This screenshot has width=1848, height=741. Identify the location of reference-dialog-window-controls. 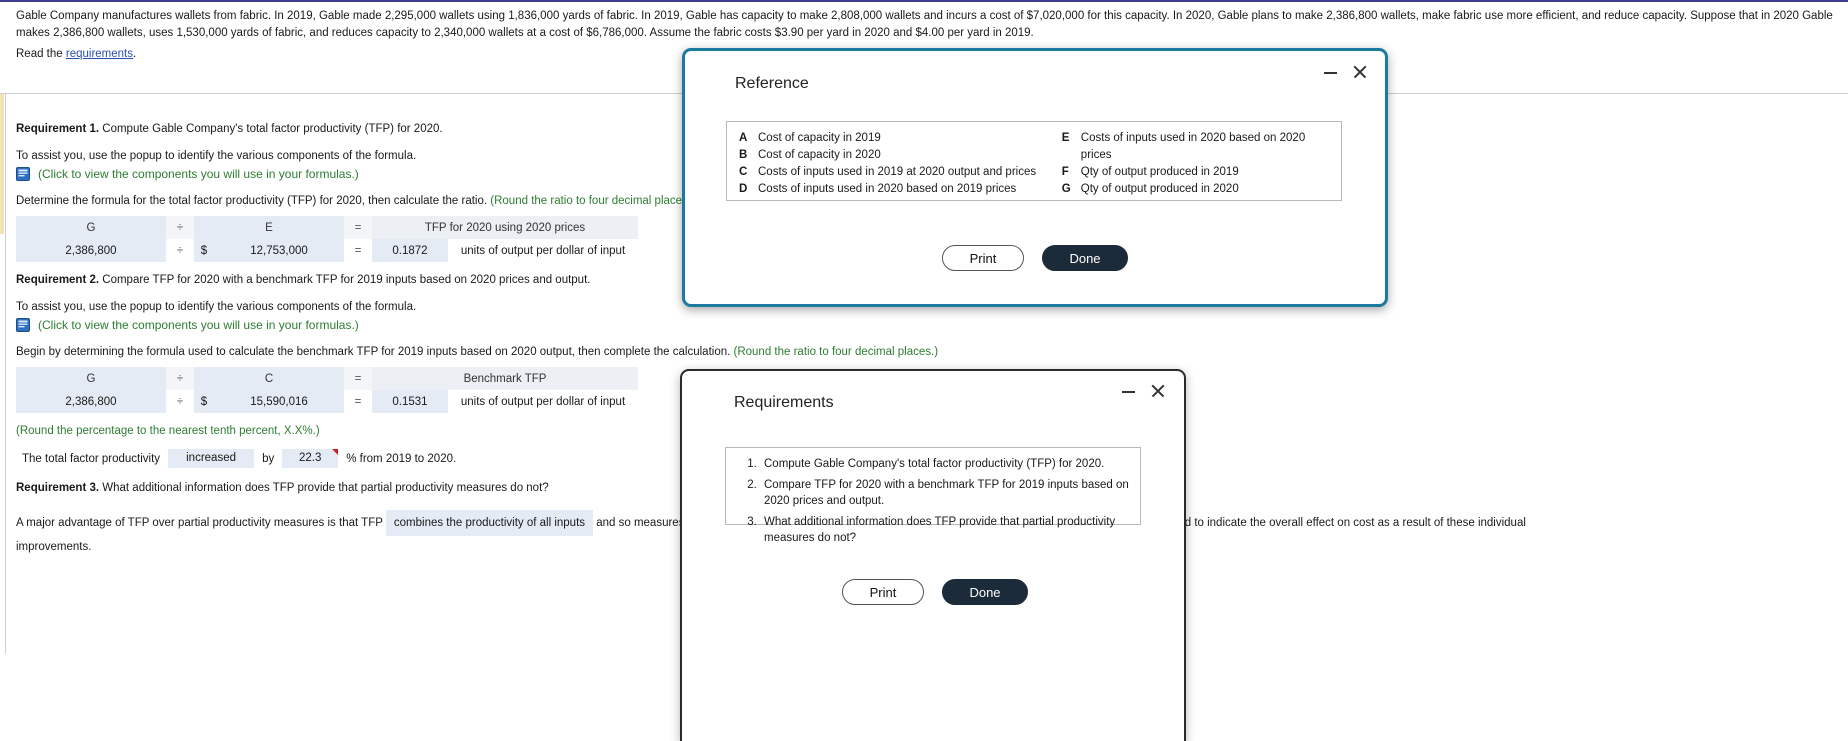
(1345, 72).